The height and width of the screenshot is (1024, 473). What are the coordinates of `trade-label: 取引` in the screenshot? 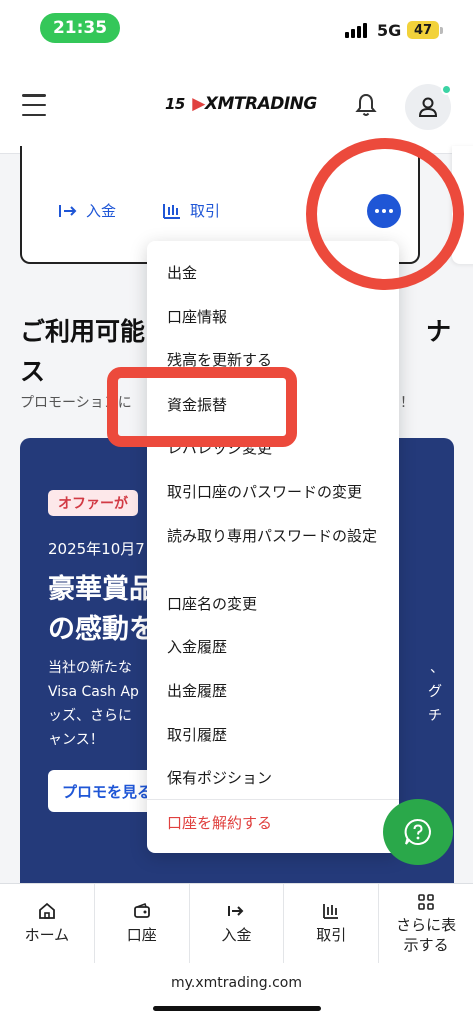 It's located at (205, 211).